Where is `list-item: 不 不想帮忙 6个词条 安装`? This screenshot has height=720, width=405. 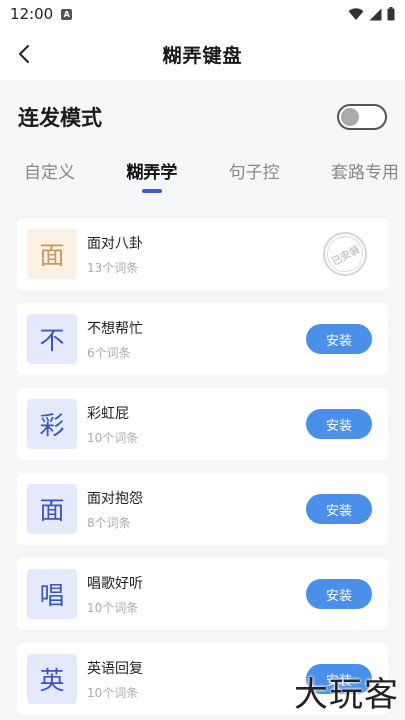
list-item: 不 不想帮忙 6个词条 安装 is located at coordinates (202, 339).